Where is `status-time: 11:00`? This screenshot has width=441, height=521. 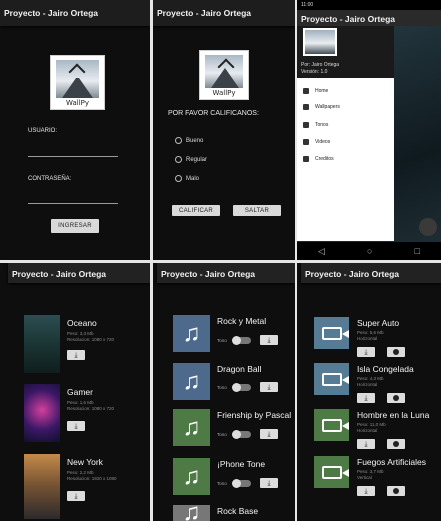
status-time: 11:00 is located at coordinates (307, 5).